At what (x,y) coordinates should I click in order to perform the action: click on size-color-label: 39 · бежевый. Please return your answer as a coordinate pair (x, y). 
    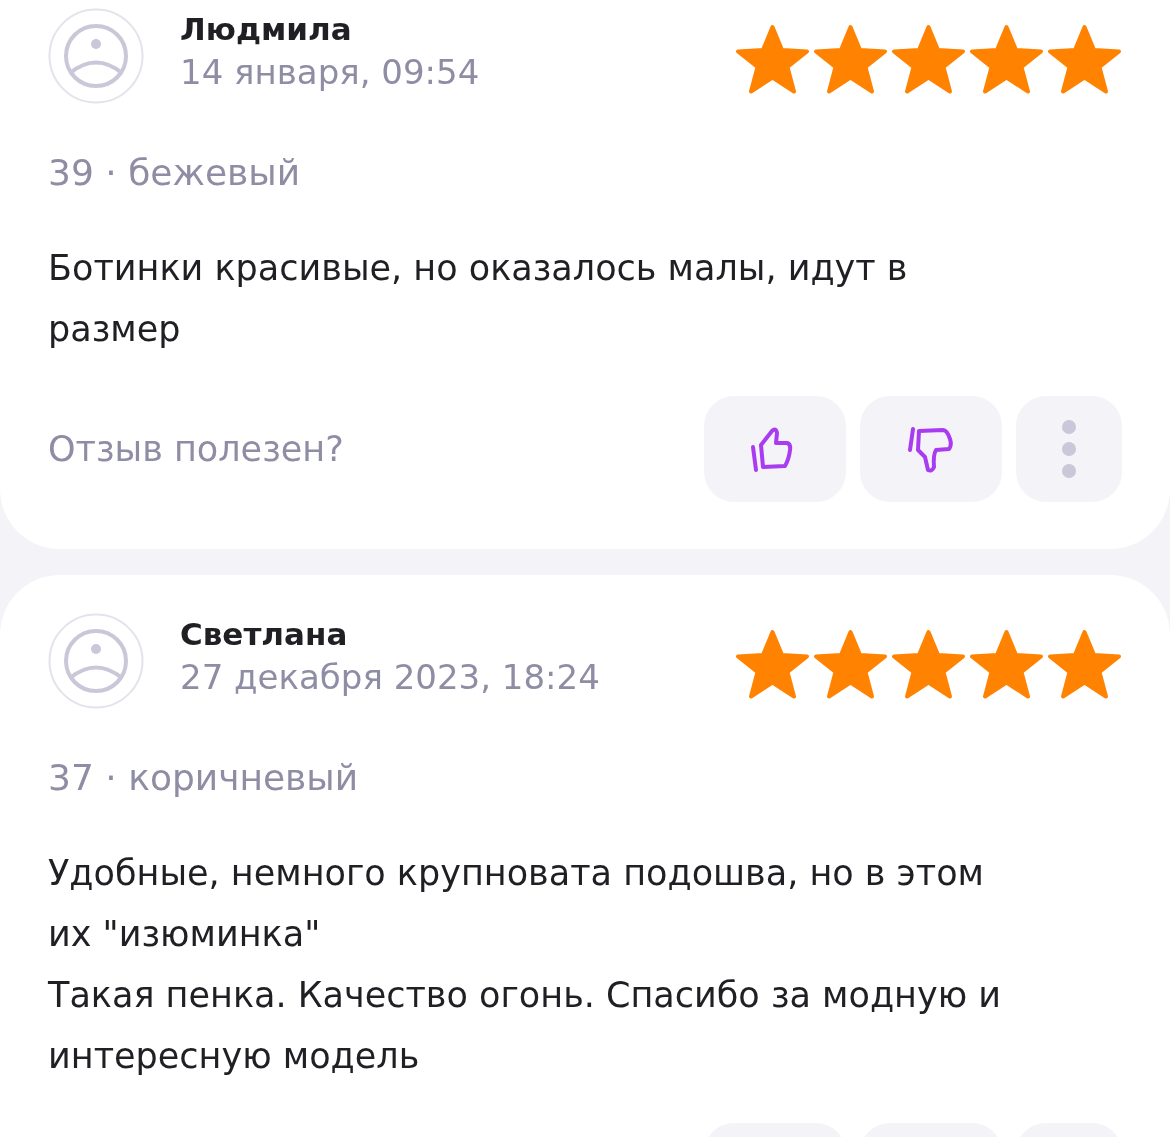
    Looking at the image, I should click on (175, 173).